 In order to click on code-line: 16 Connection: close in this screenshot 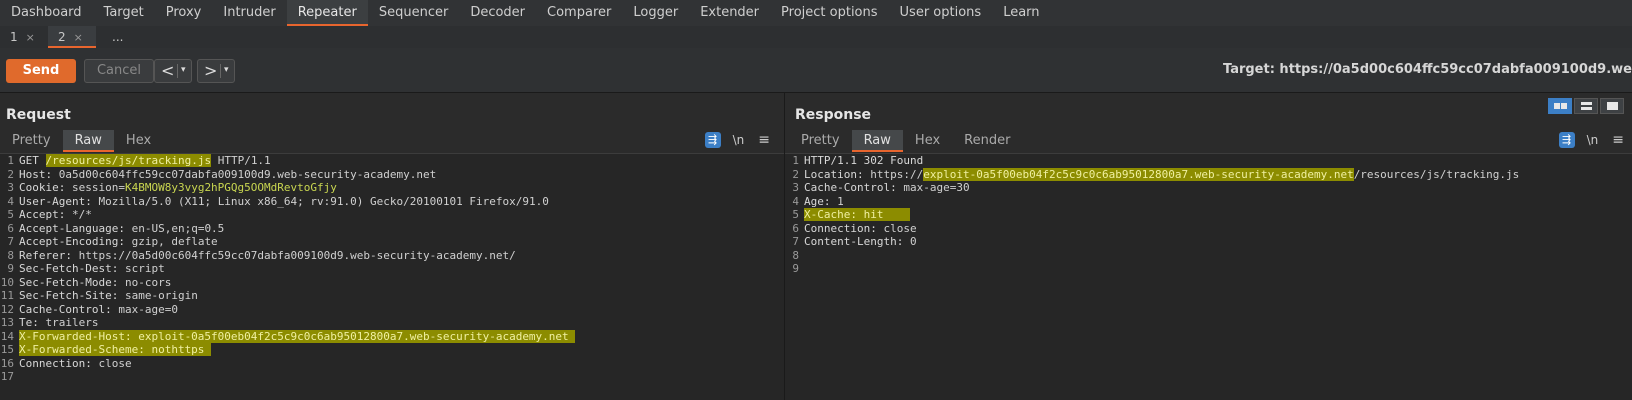, I will do `click(392, 364)`.